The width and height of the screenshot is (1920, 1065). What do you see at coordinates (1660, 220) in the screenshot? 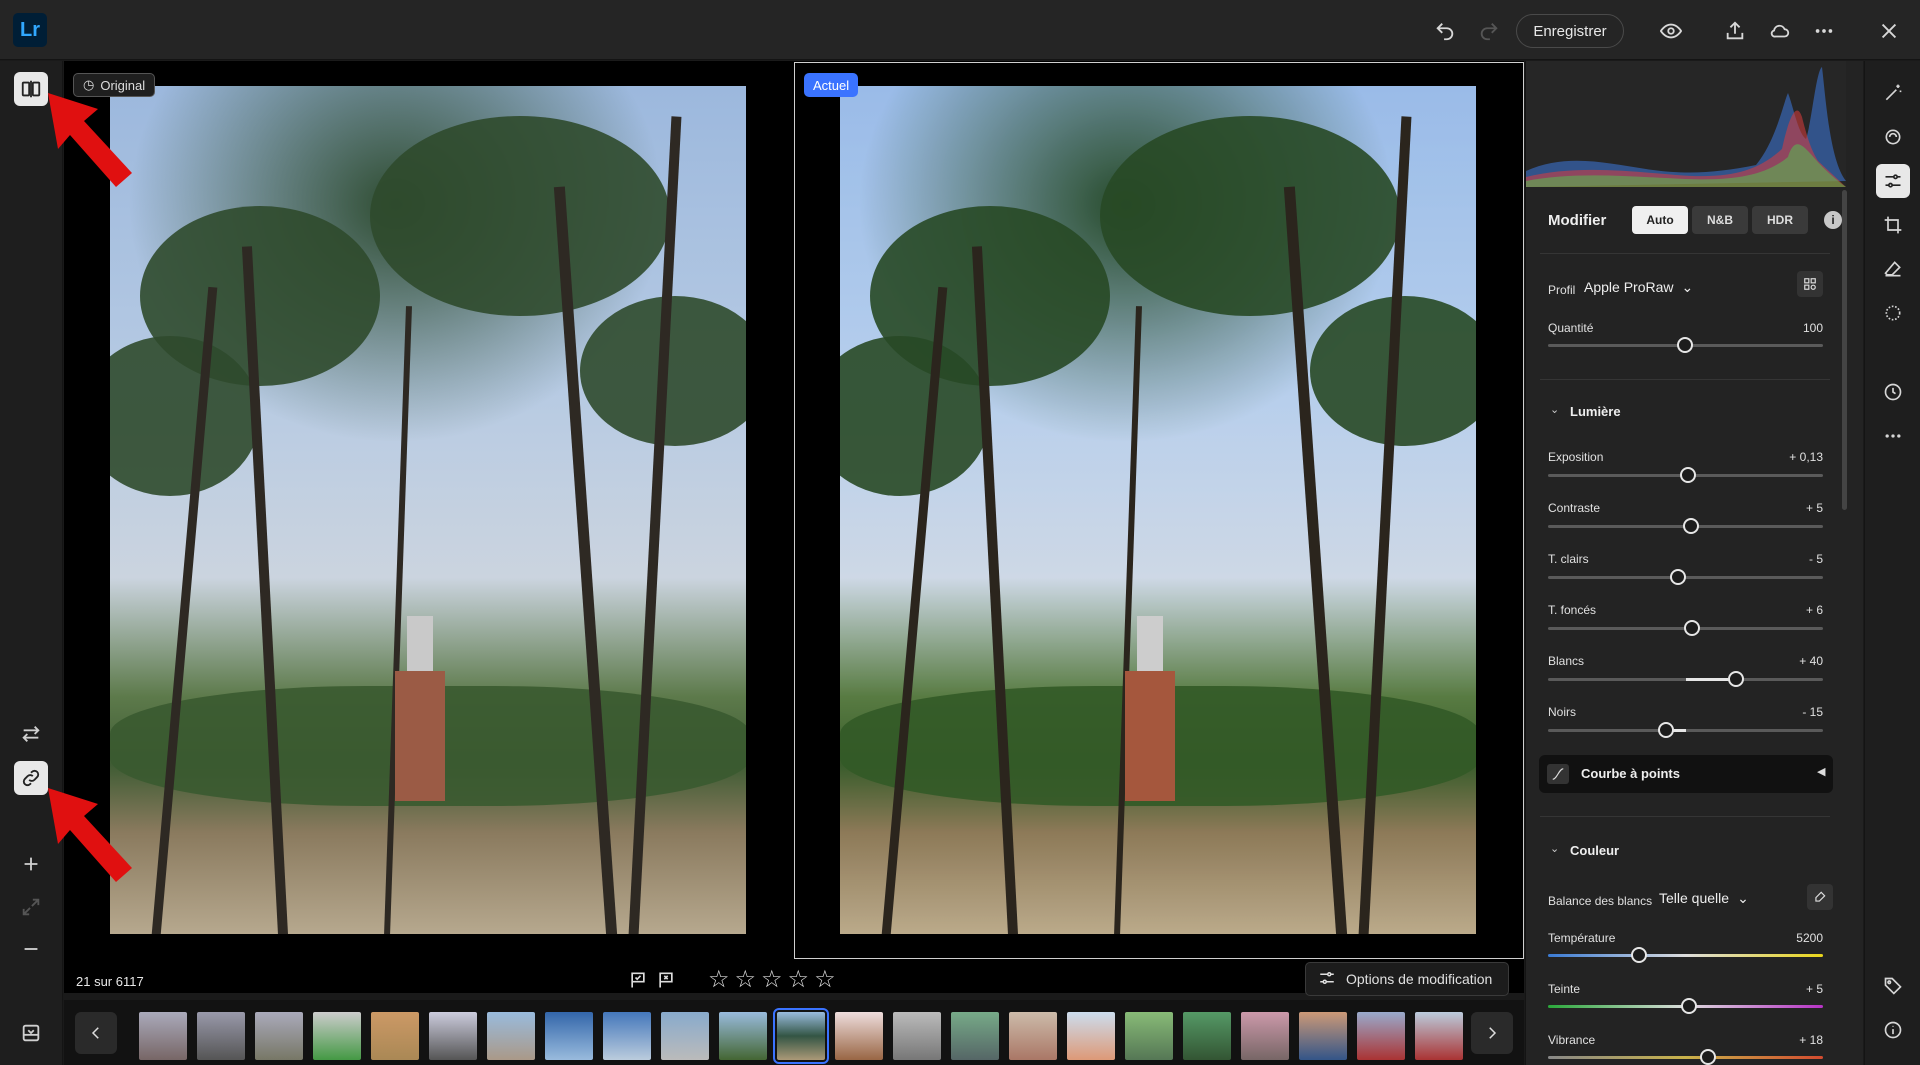
I see `auto-button: Auto` at bounding box center [1660, 220].